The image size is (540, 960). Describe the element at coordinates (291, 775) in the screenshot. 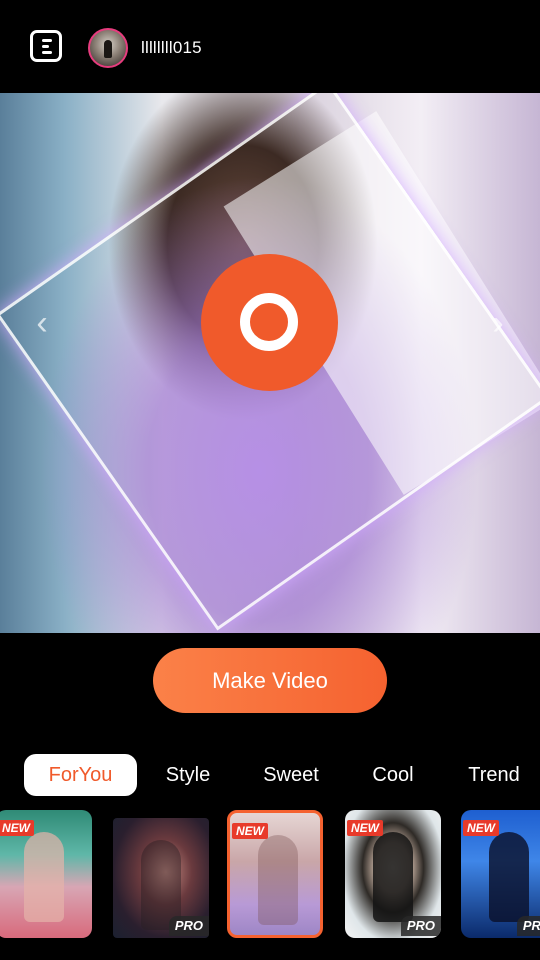

I see `tab-sweet: Sweet` at that location.